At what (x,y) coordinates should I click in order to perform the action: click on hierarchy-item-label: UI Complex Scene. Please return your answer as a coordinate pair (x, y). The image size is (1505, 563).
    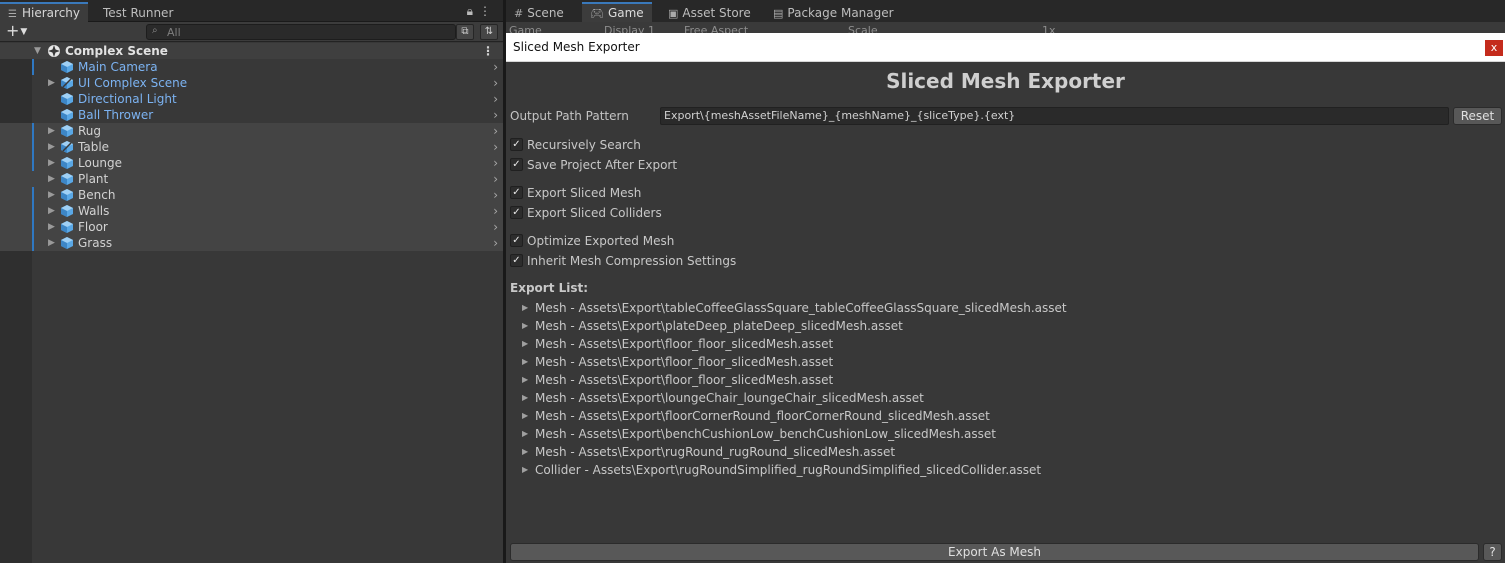
    Looking at the image, I should click on (133, 83).